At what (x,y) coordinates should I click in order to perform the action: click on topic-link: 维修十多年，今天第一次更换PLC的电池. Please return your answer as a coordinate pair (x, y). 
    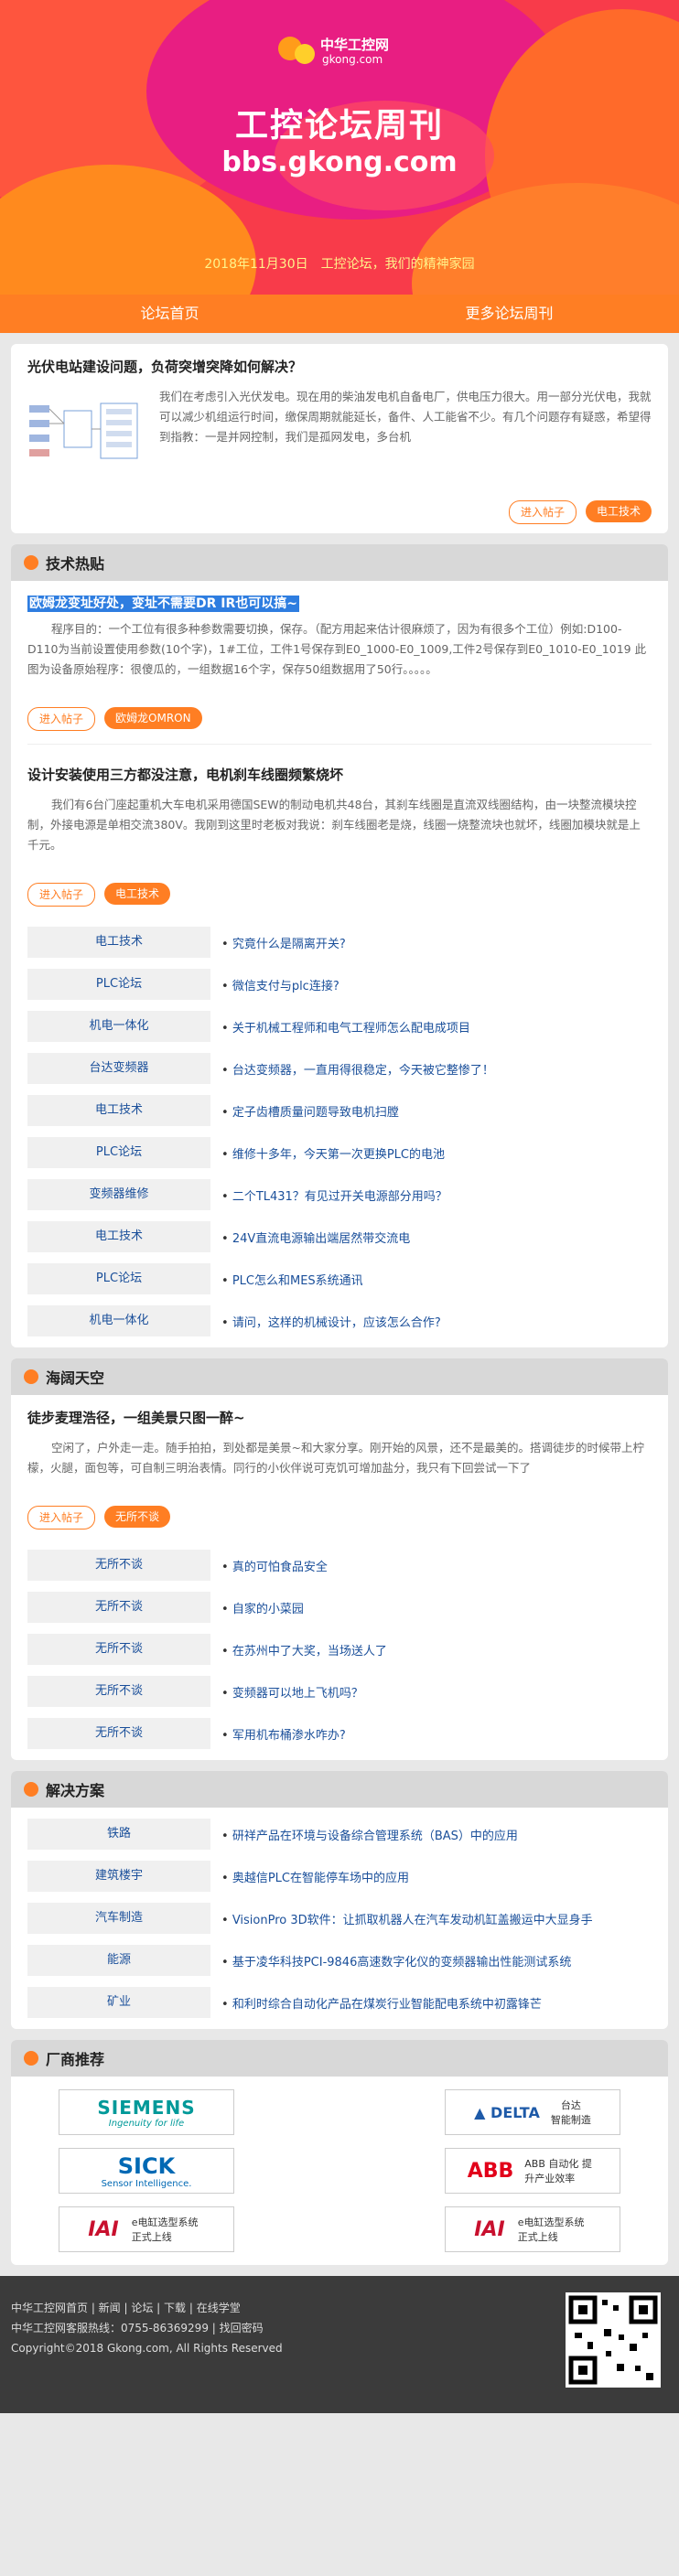
    Looking at the image, I should click on (333, 1153).